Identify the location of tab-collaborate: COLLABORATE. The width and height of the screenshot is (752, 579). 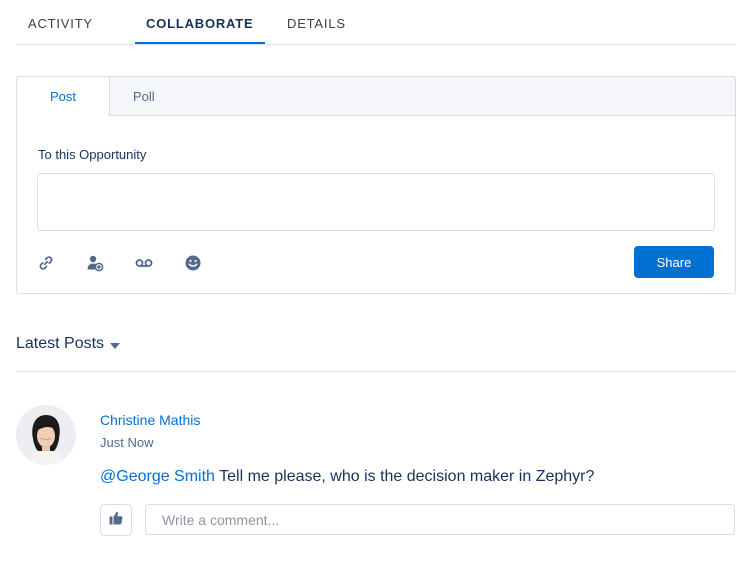
(200, 22).